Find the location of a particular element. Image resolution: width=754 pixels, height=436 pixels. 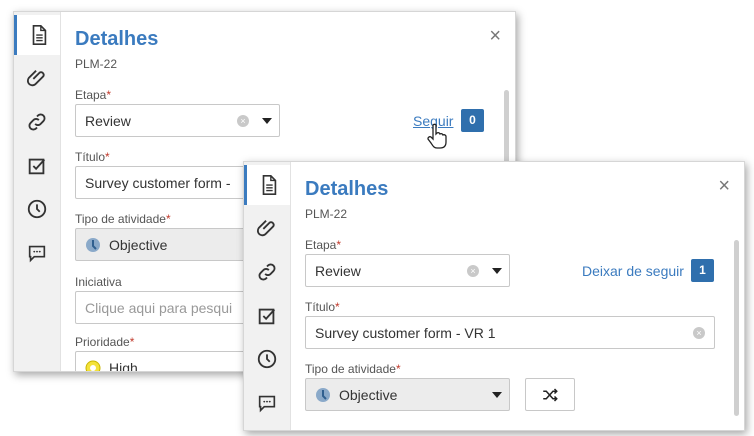

follower-count-badge: 1 is located at coordinates (702, 270).